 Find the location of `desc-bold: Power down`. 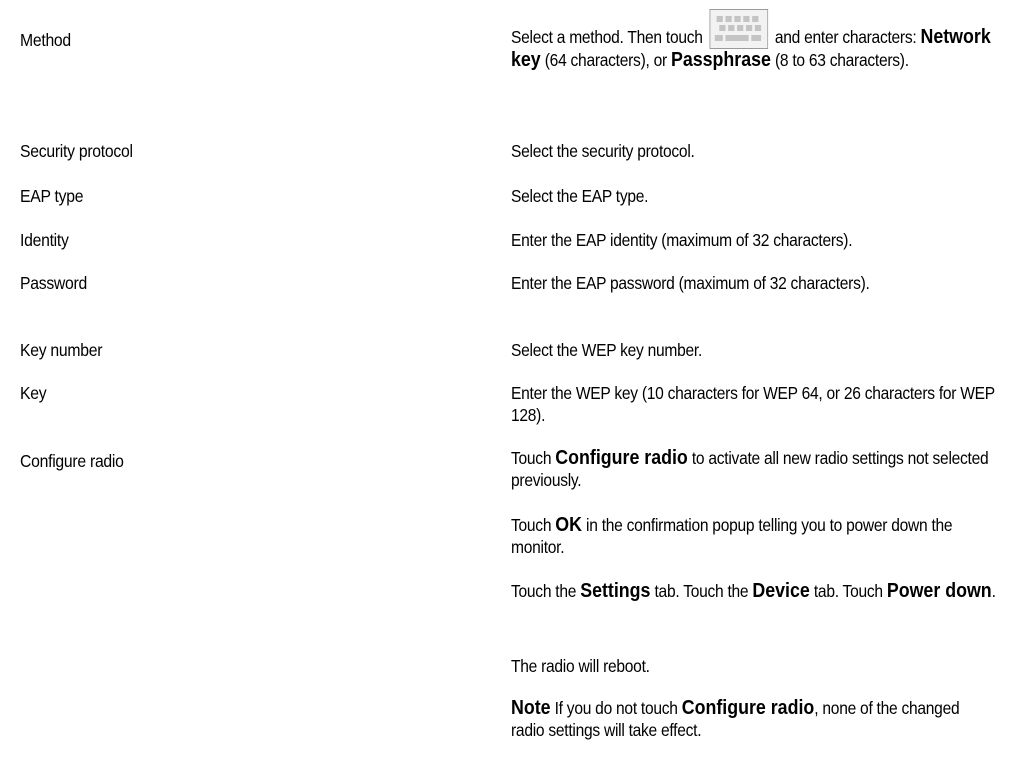

desc-bold: Power down is located at coordinates (939, 591).